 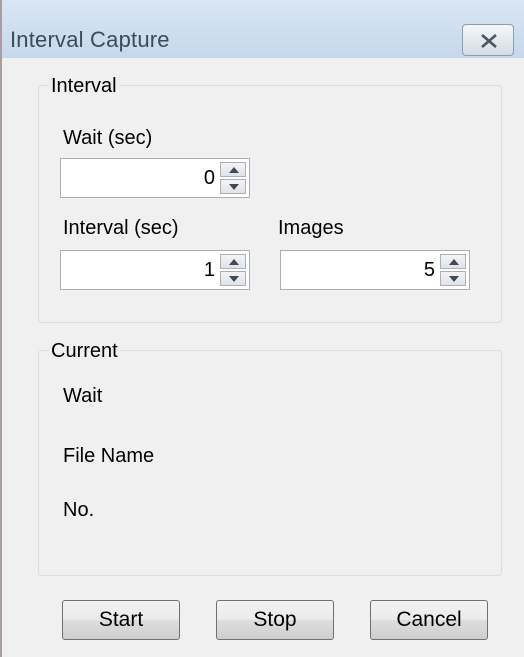 What do you see at coordinates (79, 510) in the screenshot?
I see `current-no-label: No.` at bounding box center [79, 510].